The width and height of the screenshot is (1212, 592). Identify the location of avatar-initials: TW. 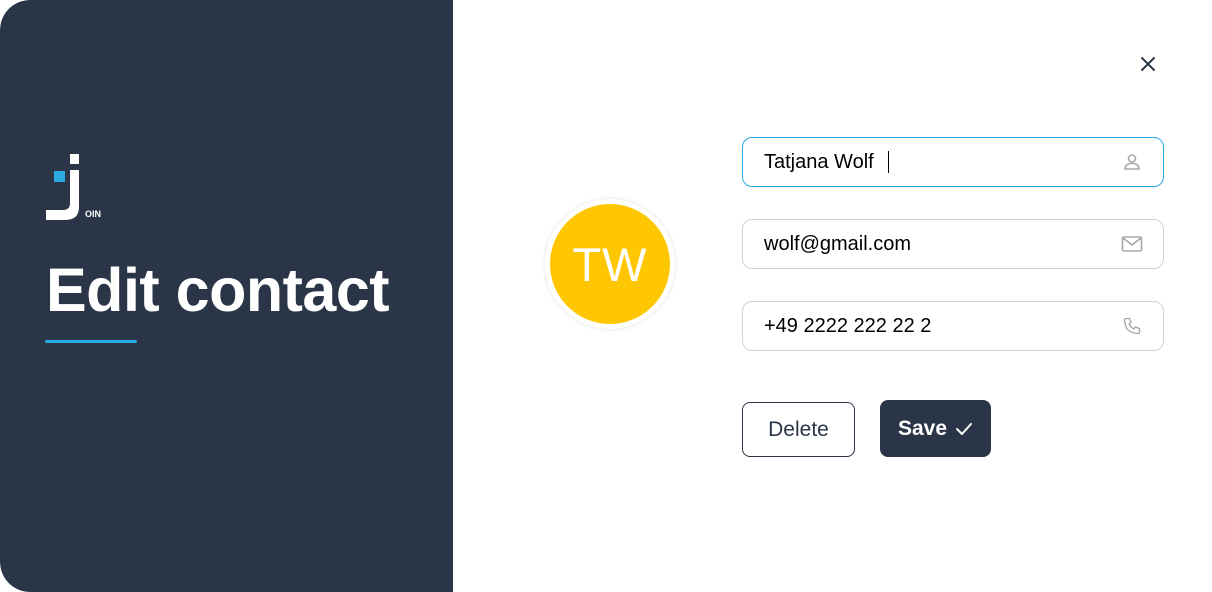
(610, 264).